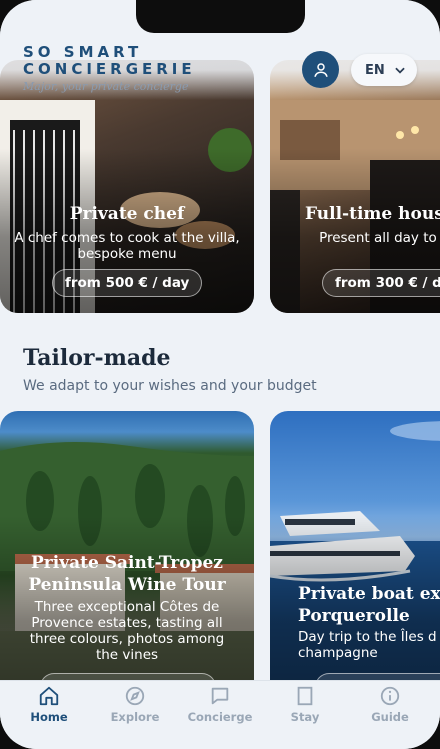 The width and height of the screenshot is (440, 749). What do you see at coordinates (400, 70) in the screenshot?
I see `chevron-down-icon` at bounding box center [400, 70].